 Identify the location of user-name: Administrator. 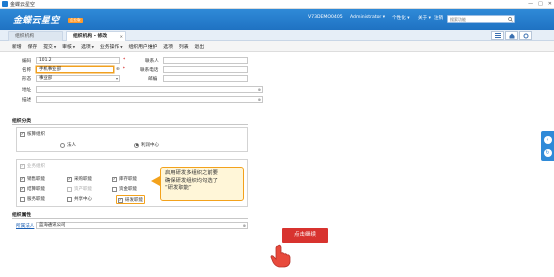
(366, 17).